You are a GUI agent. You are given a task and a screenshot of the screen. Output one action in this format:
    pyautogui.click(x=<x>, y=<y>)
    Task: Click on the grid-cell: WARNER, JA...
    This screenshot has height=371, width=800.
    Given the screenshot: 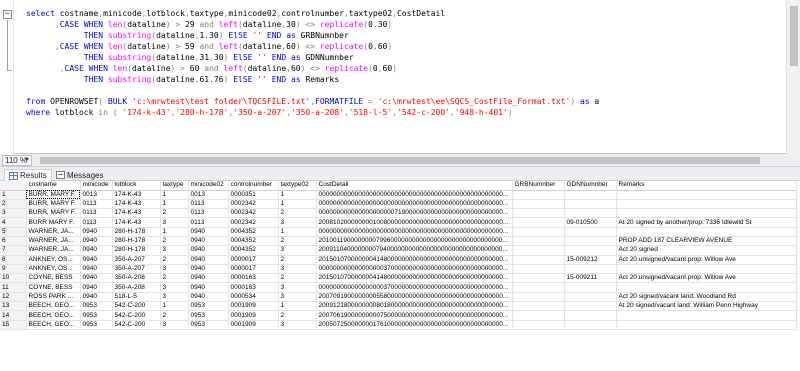 What is the action you would take?
    pyautogui.click(x=53, y=232)
    